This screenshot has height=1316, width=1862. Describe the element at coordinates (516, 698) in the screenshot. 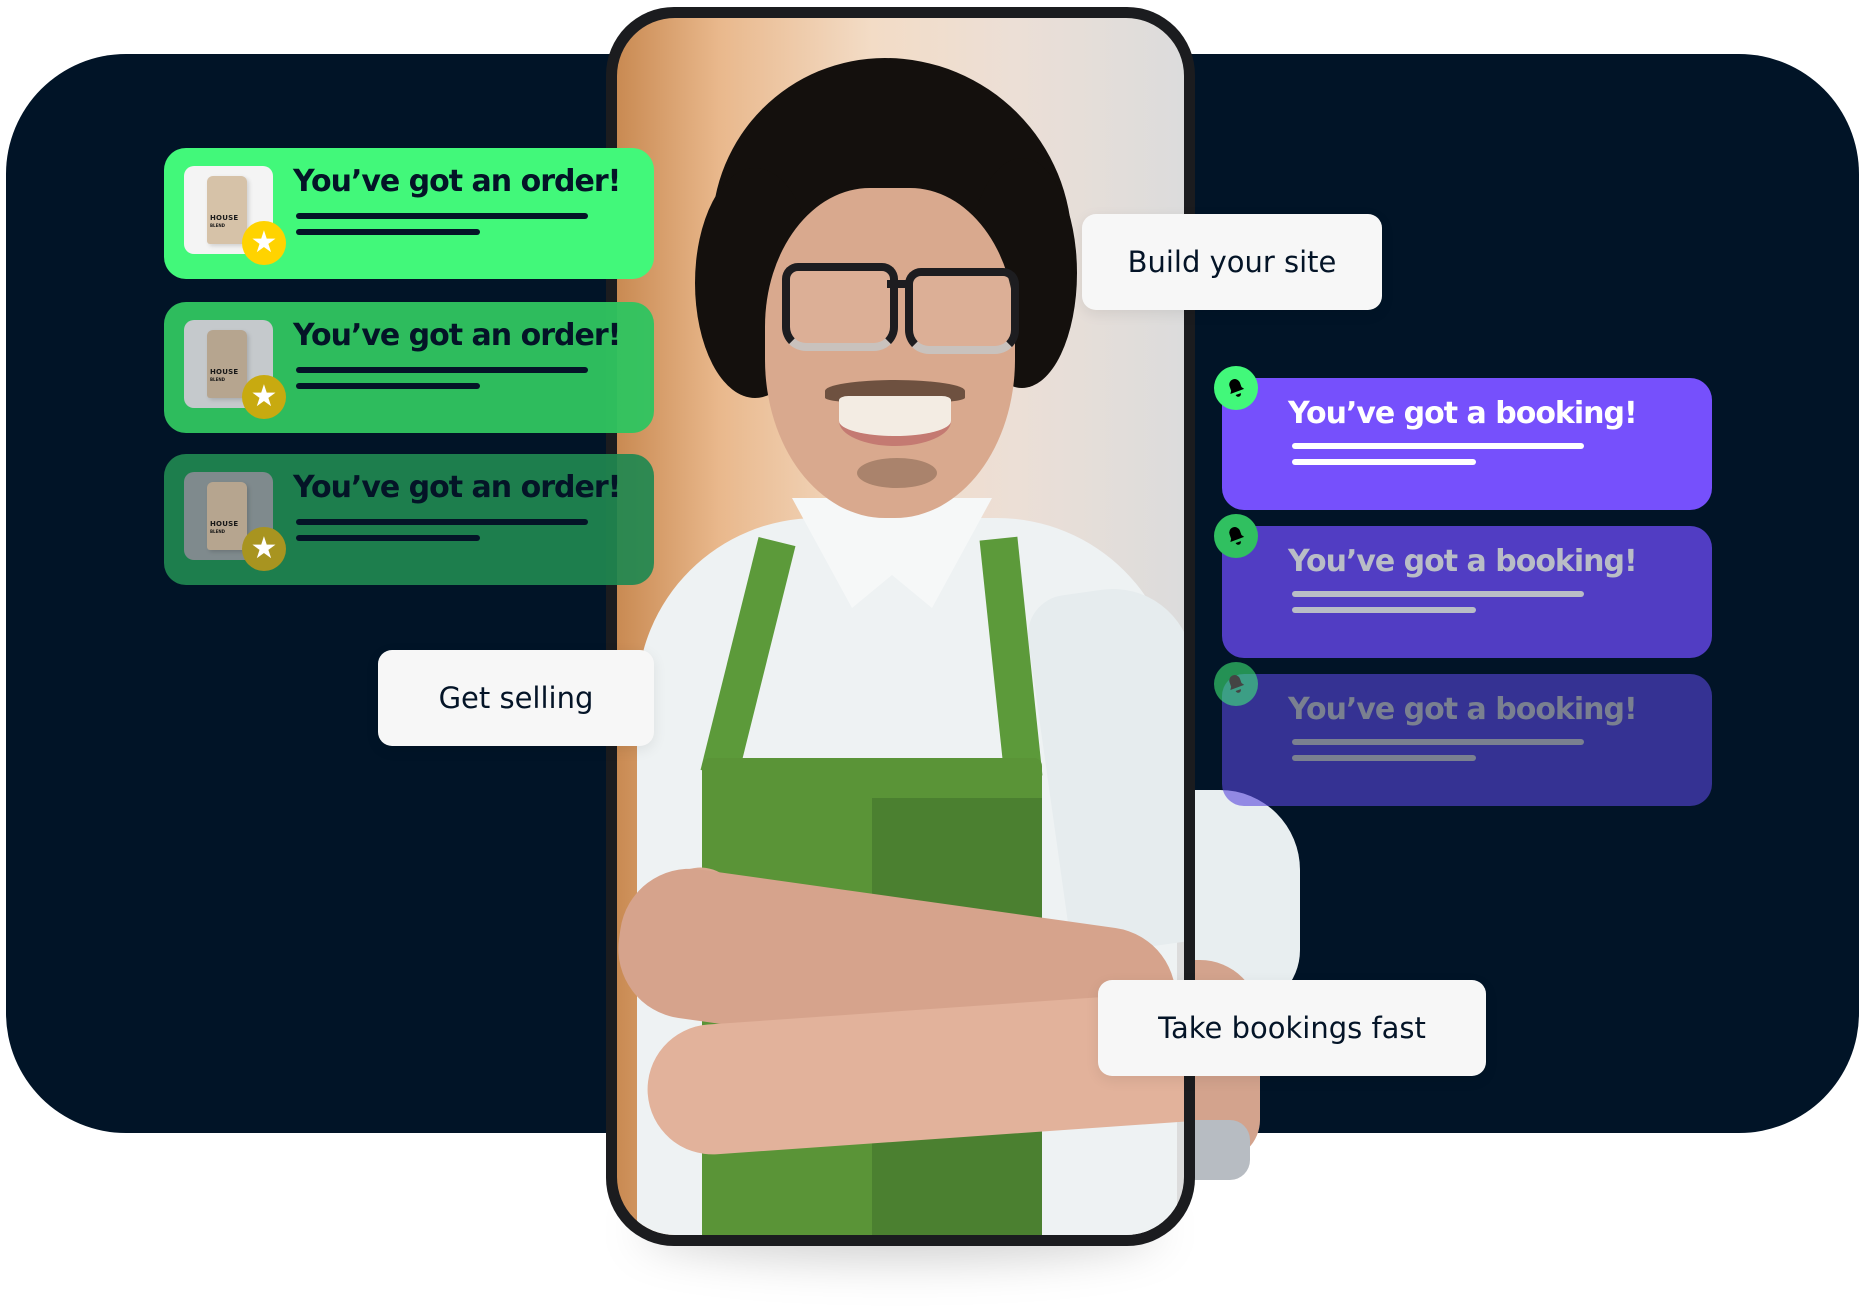

I see `get-selling-label: Get selling` at that location.